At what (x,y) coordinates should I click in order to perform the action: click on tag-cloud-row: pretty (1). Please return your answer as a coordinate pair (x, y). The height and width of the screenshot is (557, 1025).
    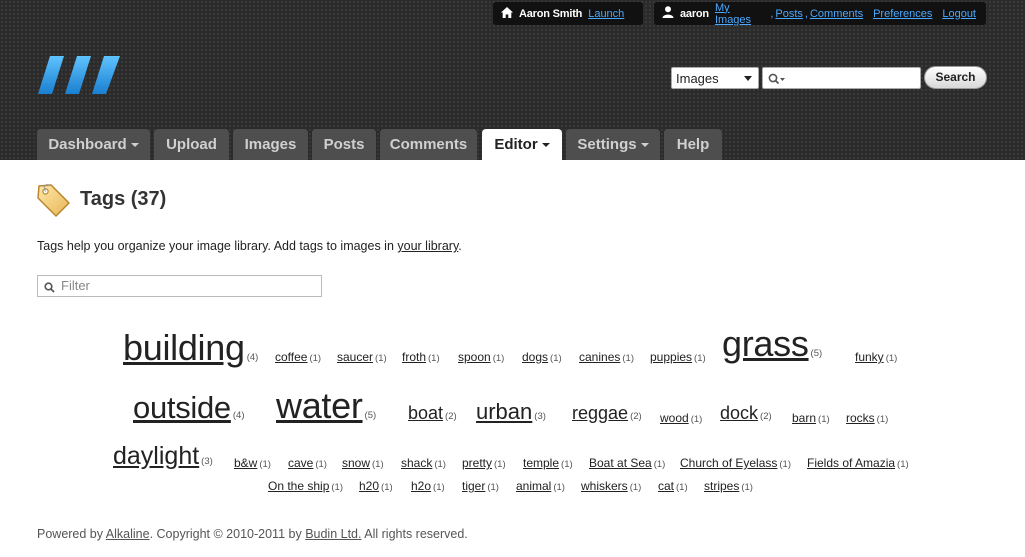
    Looking at the image, I should click on (484, 463).